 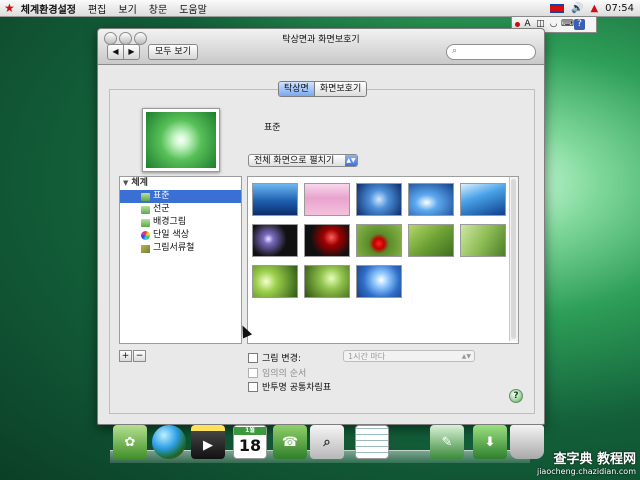 What do you see at coordinates (250, 431) in the screenshot?
I see `calendar-month: 1월` at bounding box center [250, 431].